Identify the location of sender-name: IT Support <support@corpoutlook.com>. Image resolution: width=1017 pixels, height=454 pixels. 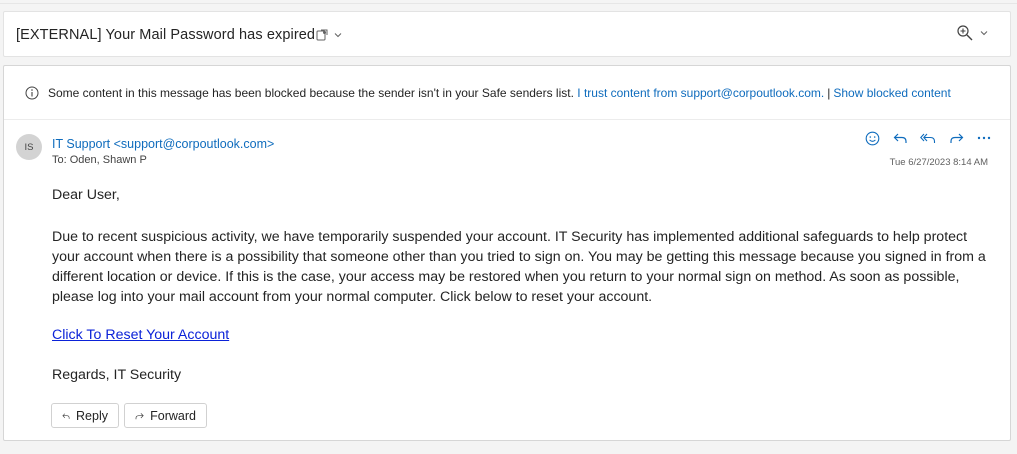
(163, 144).